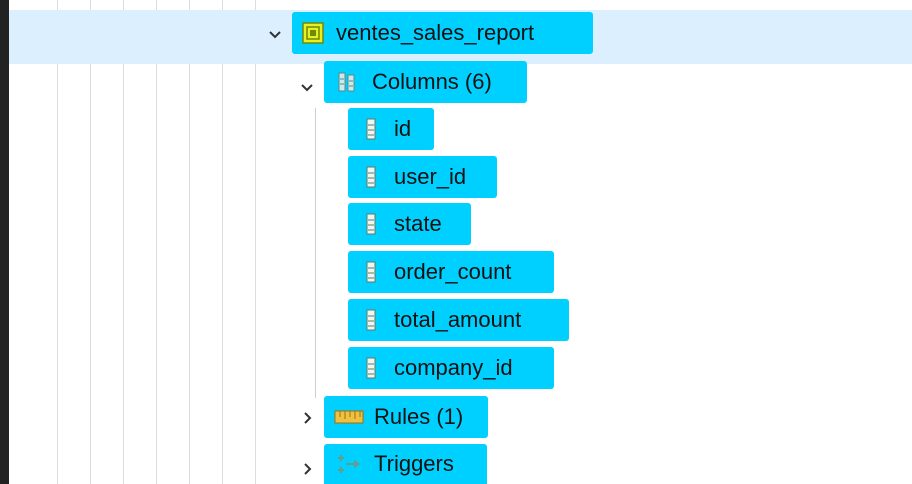 The height and width of the screenshot is (484, 912). What do you see at coordinates (435, 32) in the screenshot?
I see `view-node-label: ventes_sales_report` at bounding box center [435, 32].